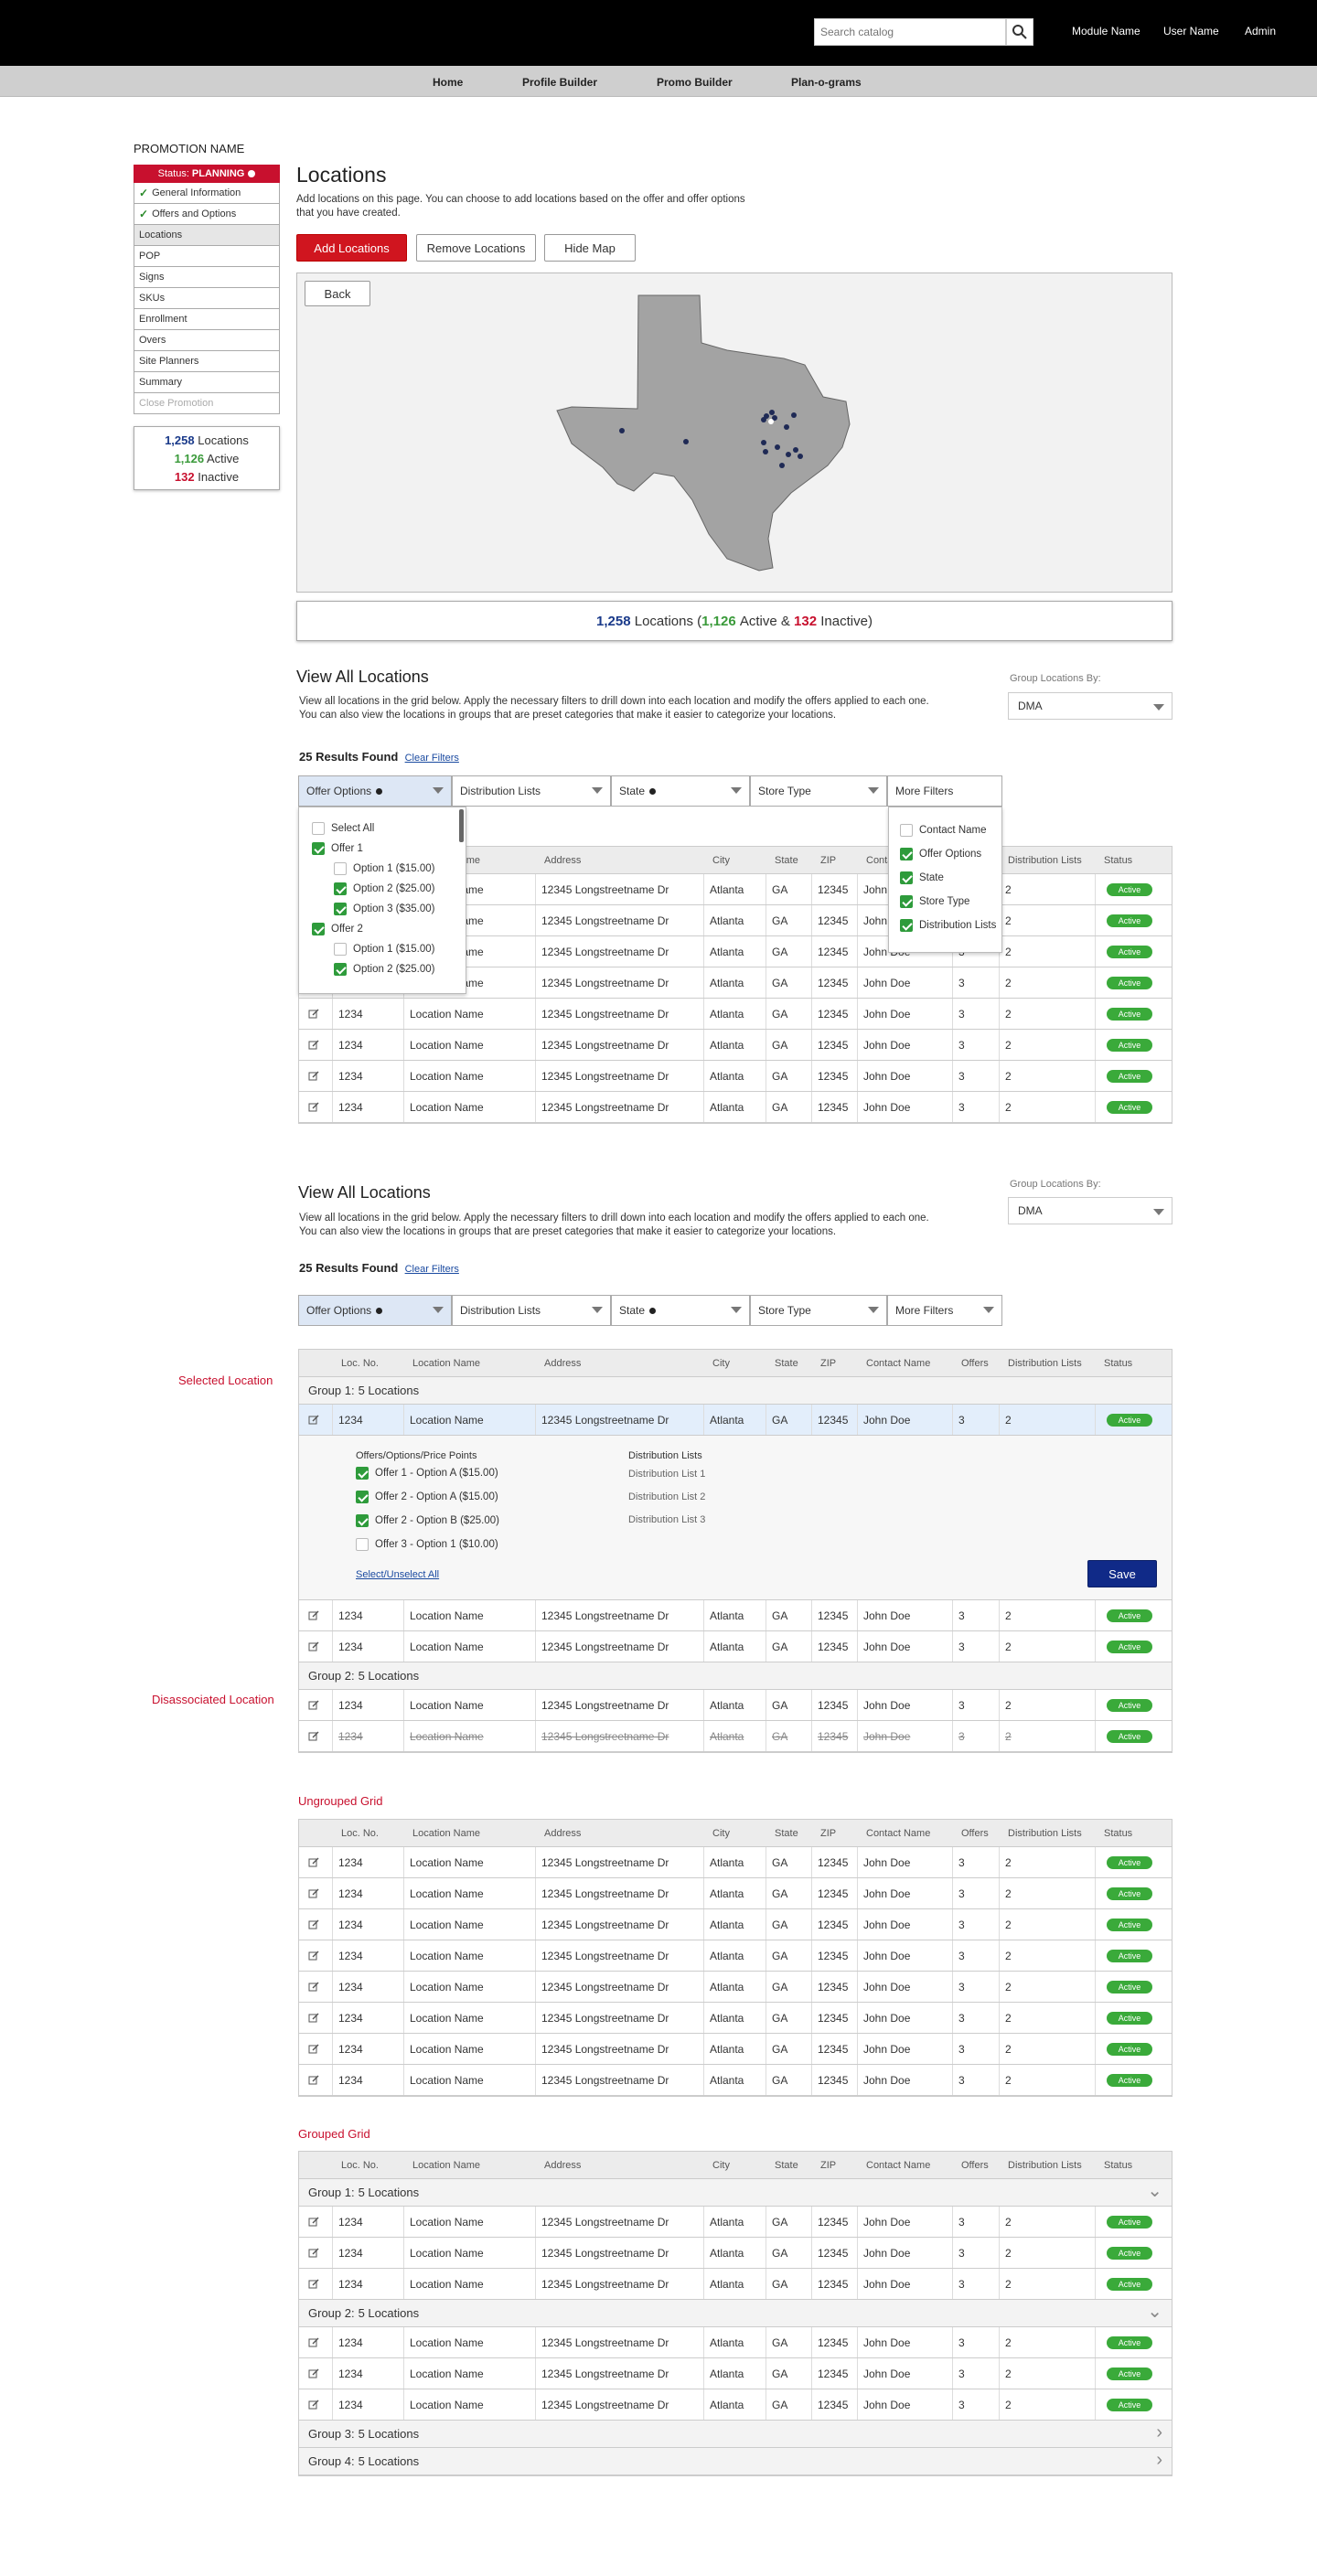 This screenshot has width=1317, height=2576. I want to click on group-by-select-2: DMA, so click(1090, 1210).